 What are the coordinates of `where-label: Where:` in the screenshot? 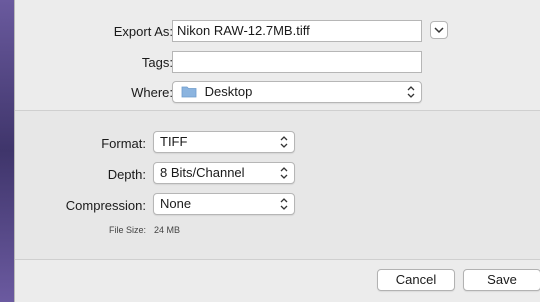 It's located at (152, 92).